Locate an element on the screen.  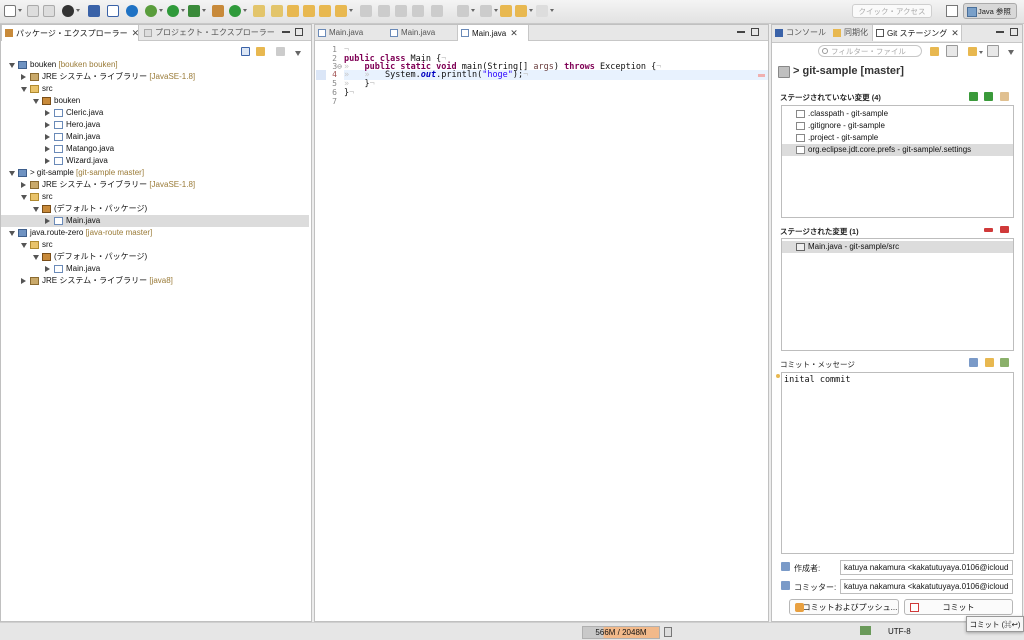
profile-dropdown-icon is located at coordinates (78, 10).